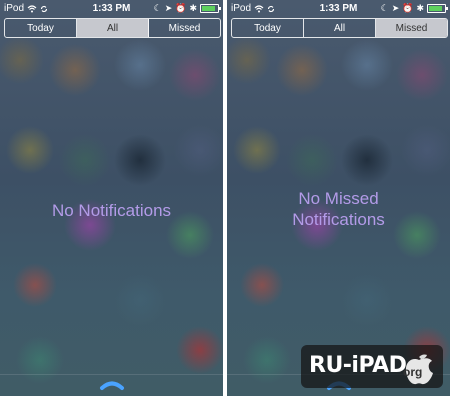 Image resolution: width=450 pixels, height=396 pixels. What do you see at coordinates (111, 210) in the screenshot?
I see `empty-notifications-message: No Notifications` at bounding box center [111, 210].